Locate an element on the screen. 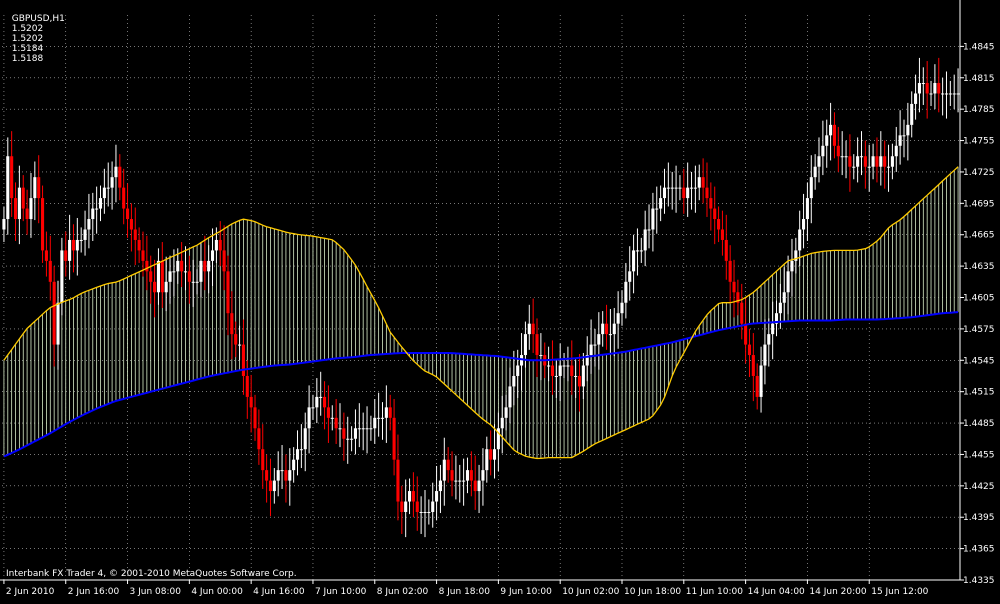 Image resolution: width=1000 pixels, height=604 pixels. x-tick-label: 4 Jun 16:00 is located at coordinates (279, 592).